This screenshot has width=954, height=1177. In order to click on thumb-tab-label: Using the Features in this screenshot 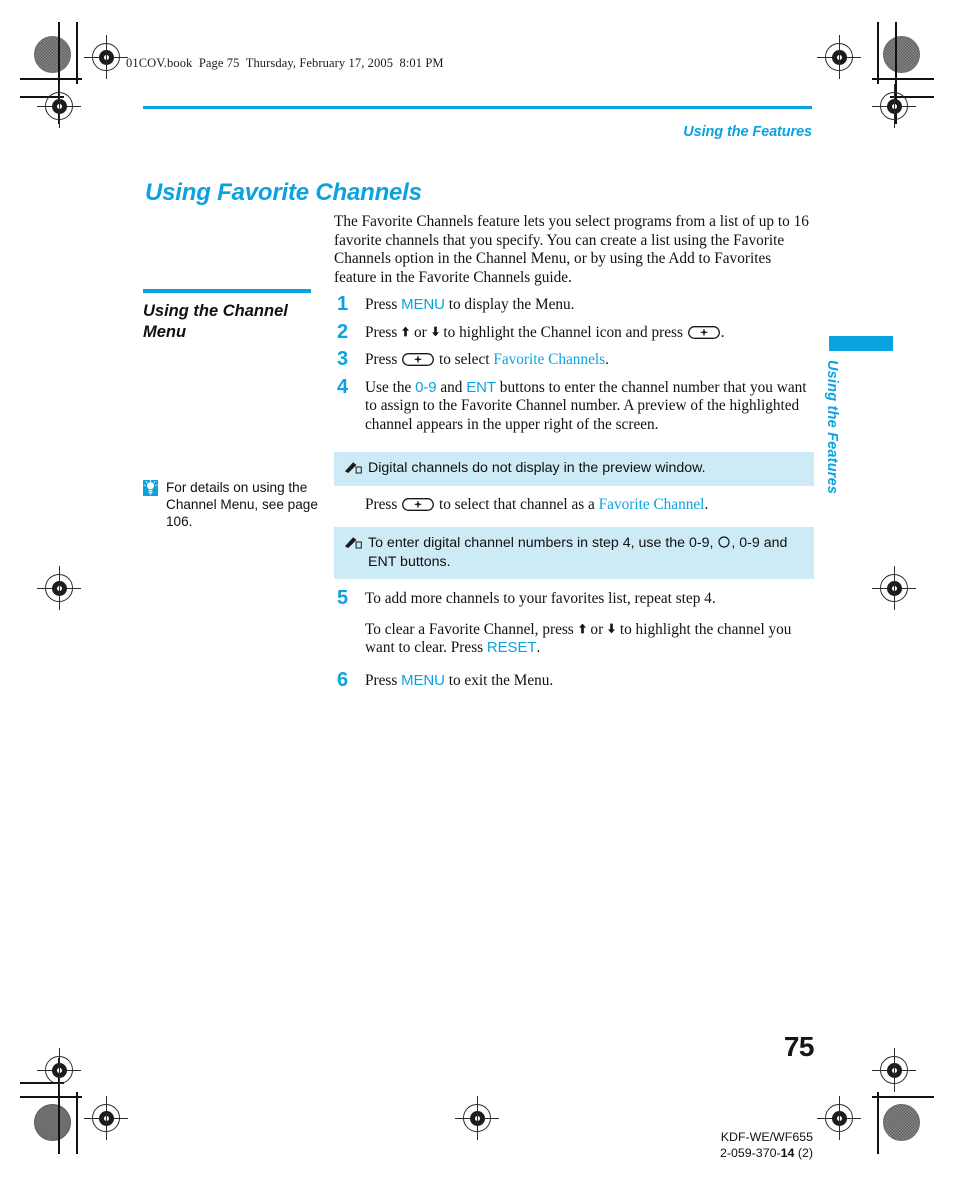, I will do `click(832, 427)`.